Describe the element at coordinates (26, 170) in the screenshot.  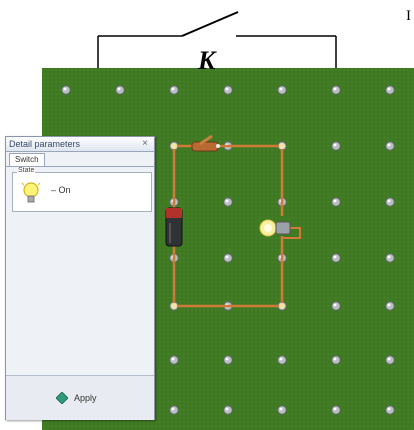
I see `state-legend: State` at that location.